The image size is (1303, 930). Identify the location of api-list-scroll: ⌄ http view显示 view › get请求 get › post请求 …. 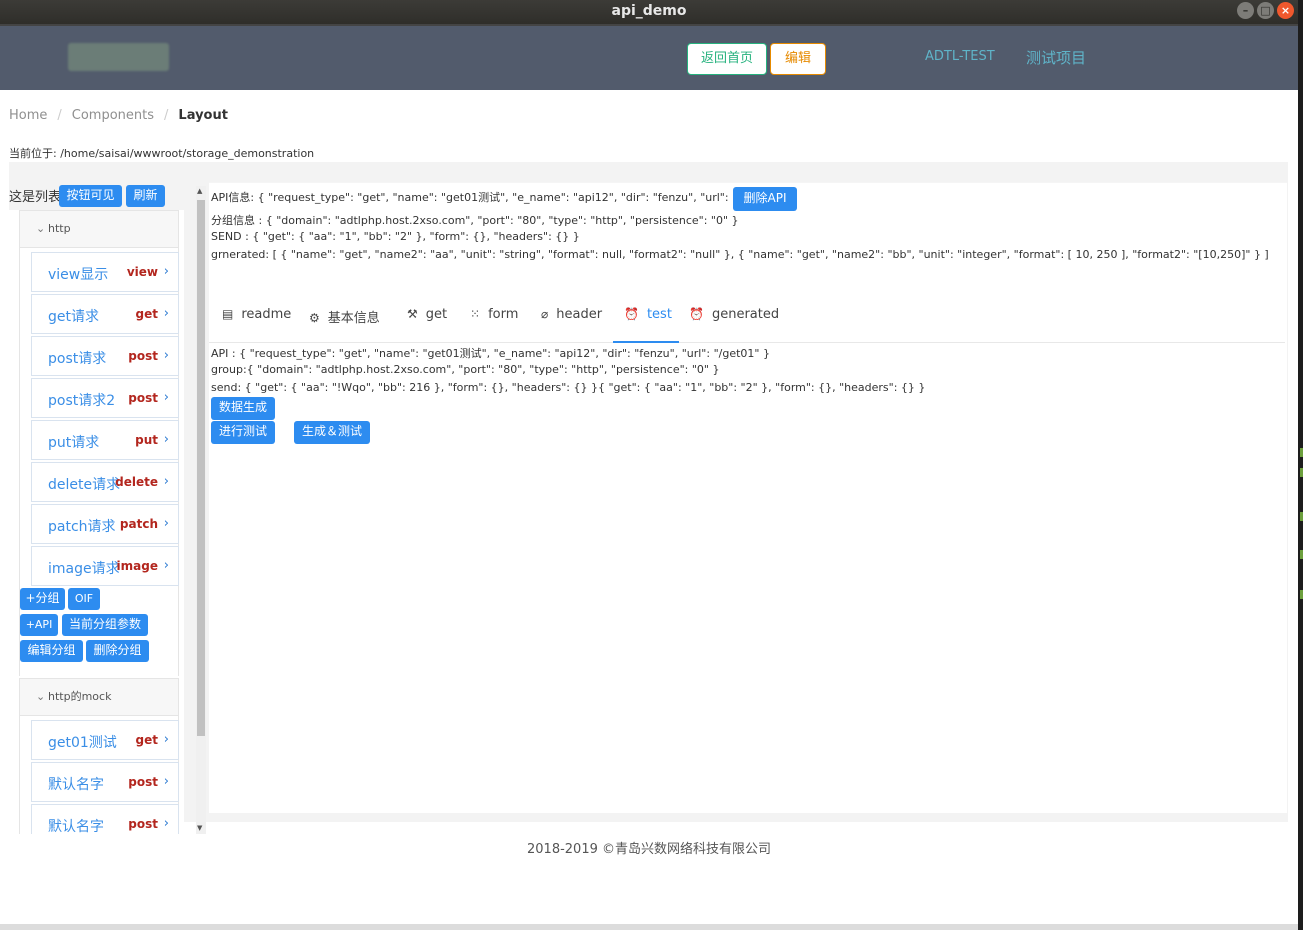
(96, 522).